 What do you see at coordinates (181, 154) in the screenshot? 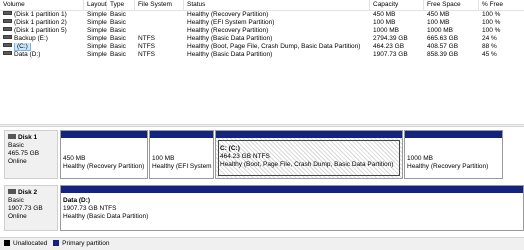
I see `partition-efi: 100 MB Healthy (EFI System` at bounding box center [181, 154].